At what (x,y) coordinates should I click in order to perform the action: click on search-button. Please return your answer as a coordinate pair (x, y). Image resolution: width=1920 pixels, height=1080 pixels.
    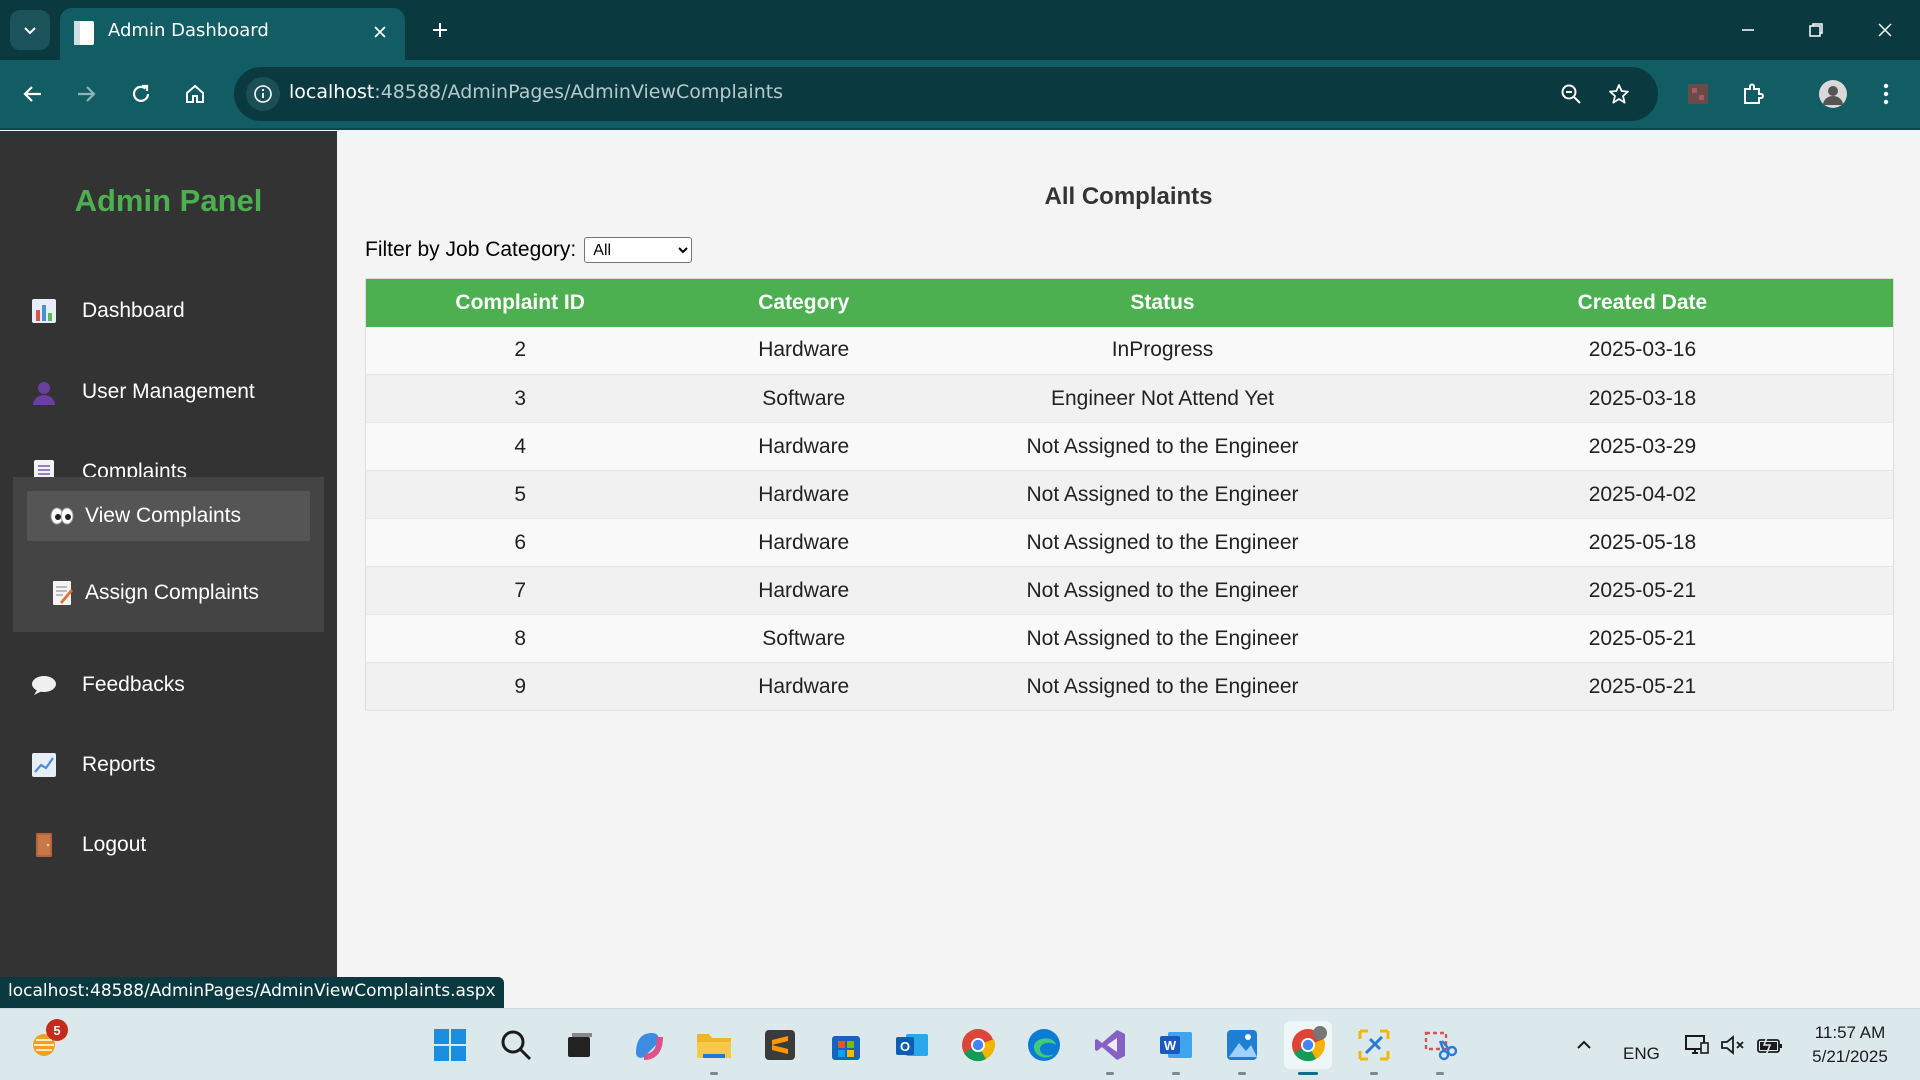
    Looking at the image, I should click on (516, 1045).